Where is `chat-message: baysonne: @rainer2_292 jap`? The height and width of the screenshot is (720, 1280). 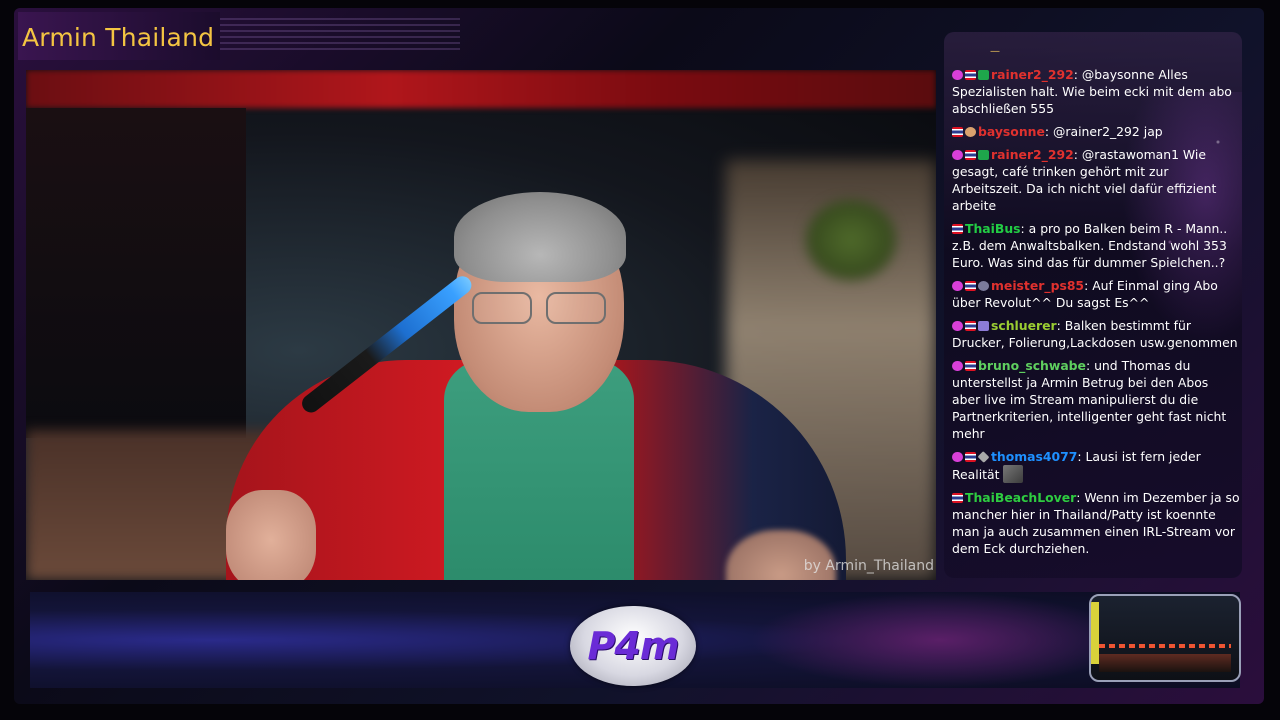 chat-message: baysonne: @rainer2_292 jap is located at coordinates (1096, 131).